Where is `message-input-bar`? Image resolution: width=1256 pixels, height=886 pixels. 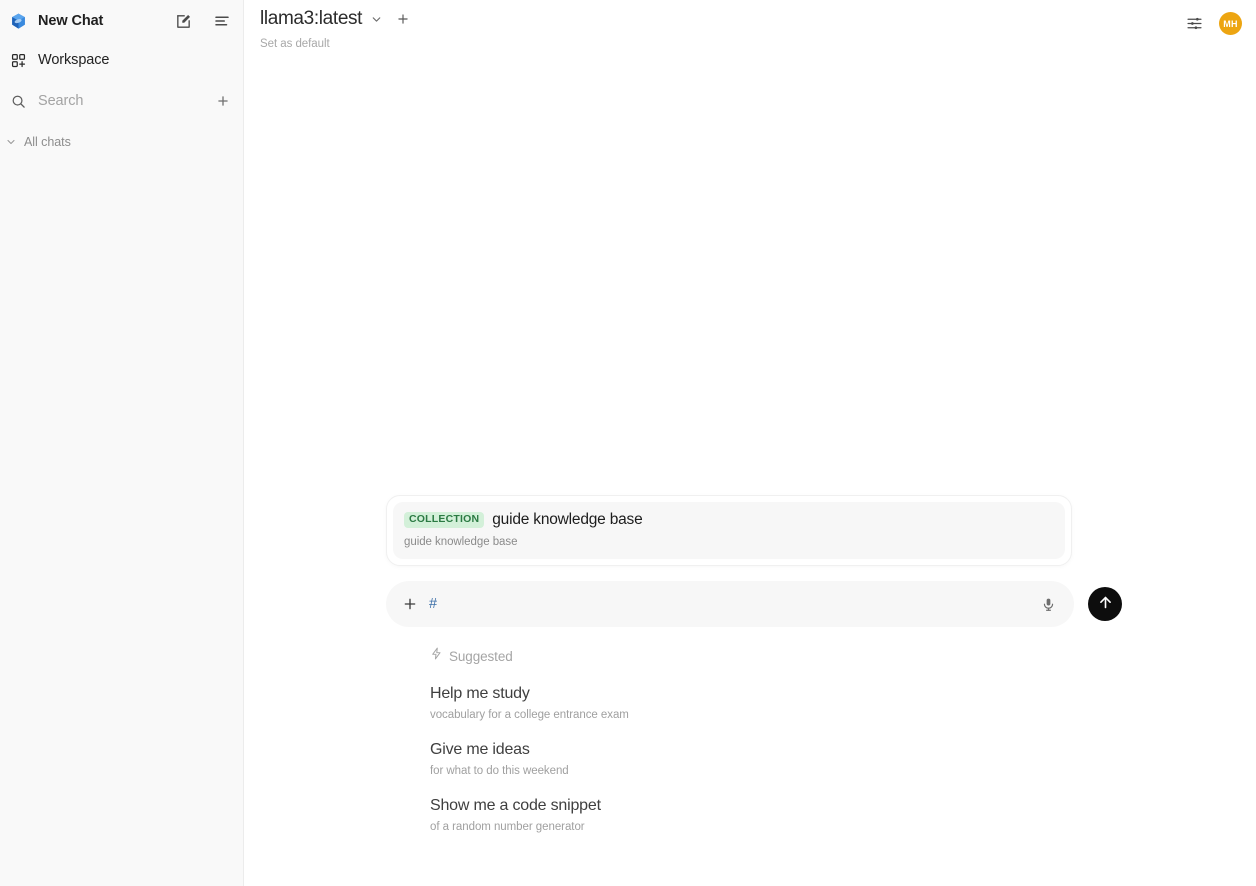
message-input-bar is located at coordinates (730, 604).